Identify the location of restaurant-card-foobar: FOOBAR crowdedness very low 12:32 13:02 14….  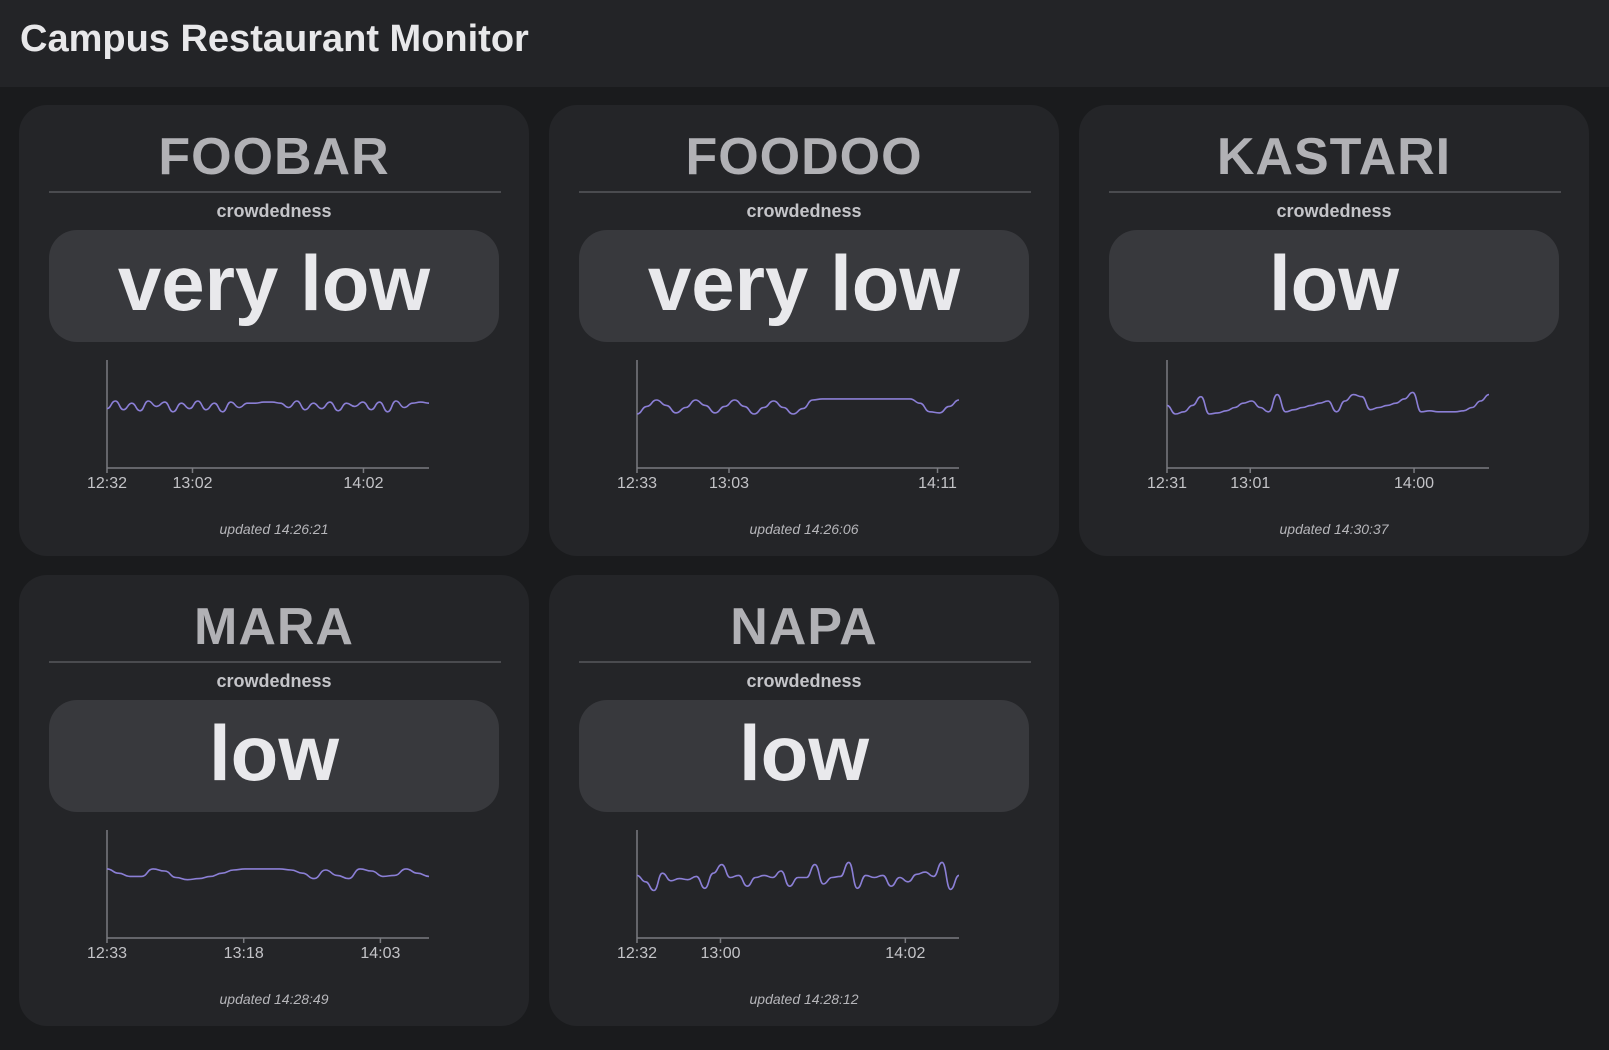
(274, 330).